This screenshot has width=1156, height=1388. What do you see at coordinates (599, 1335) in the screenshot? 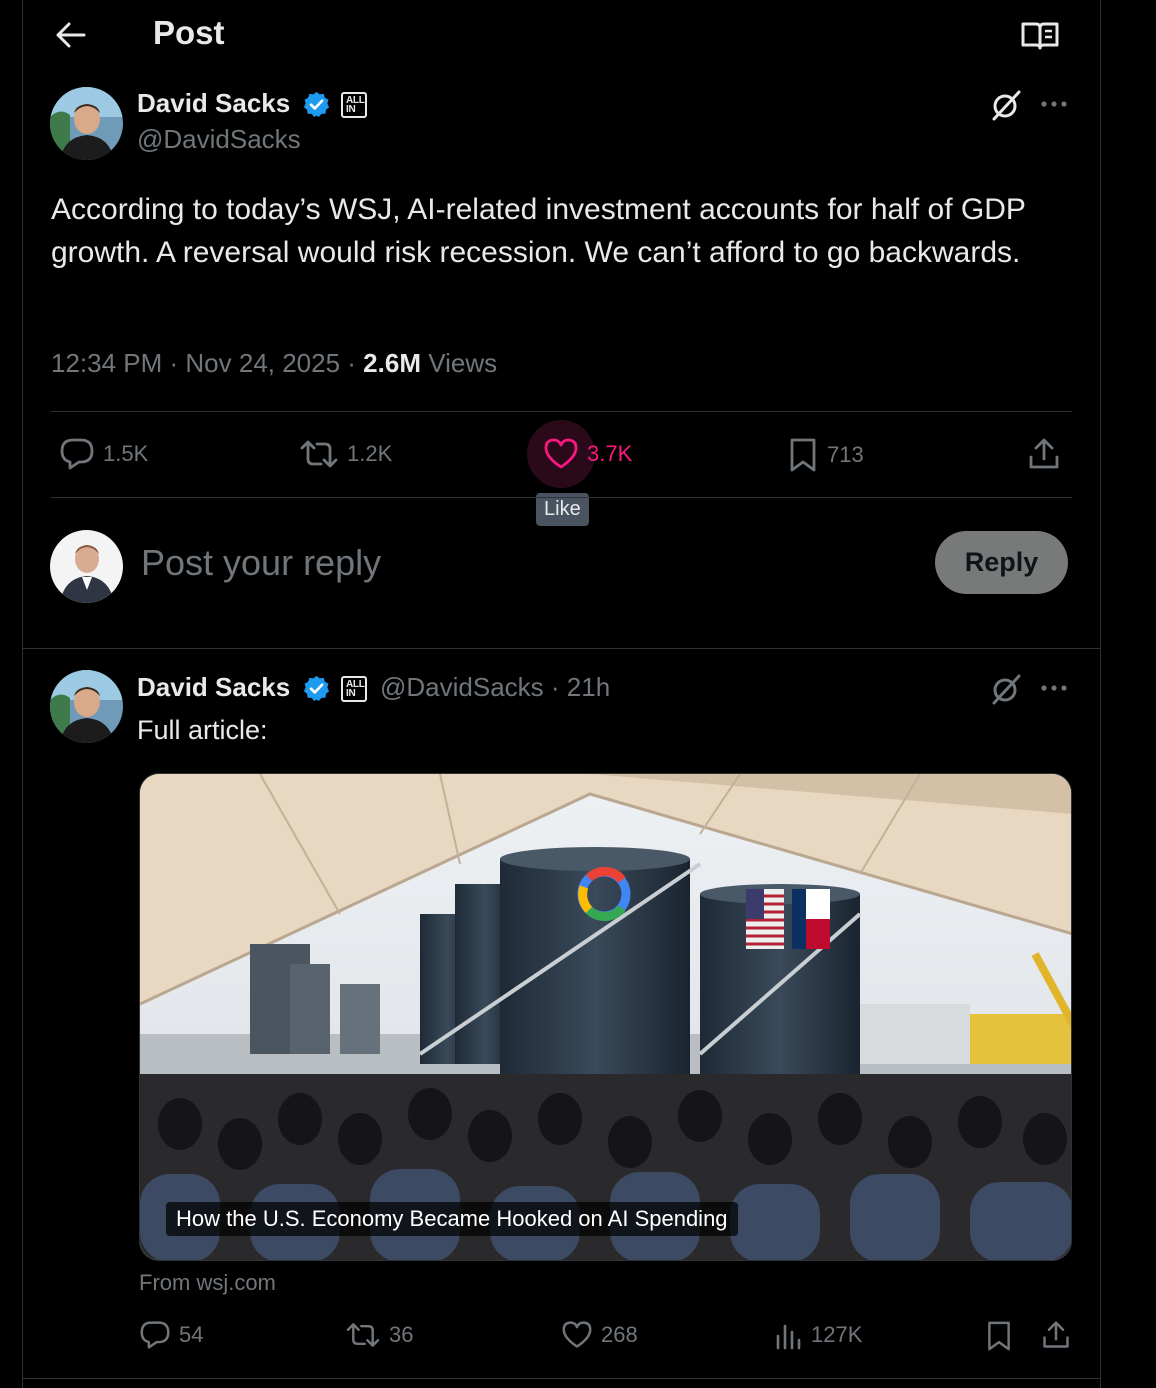
I see `like-action-button: 268` at bounding box center [599, 1335].